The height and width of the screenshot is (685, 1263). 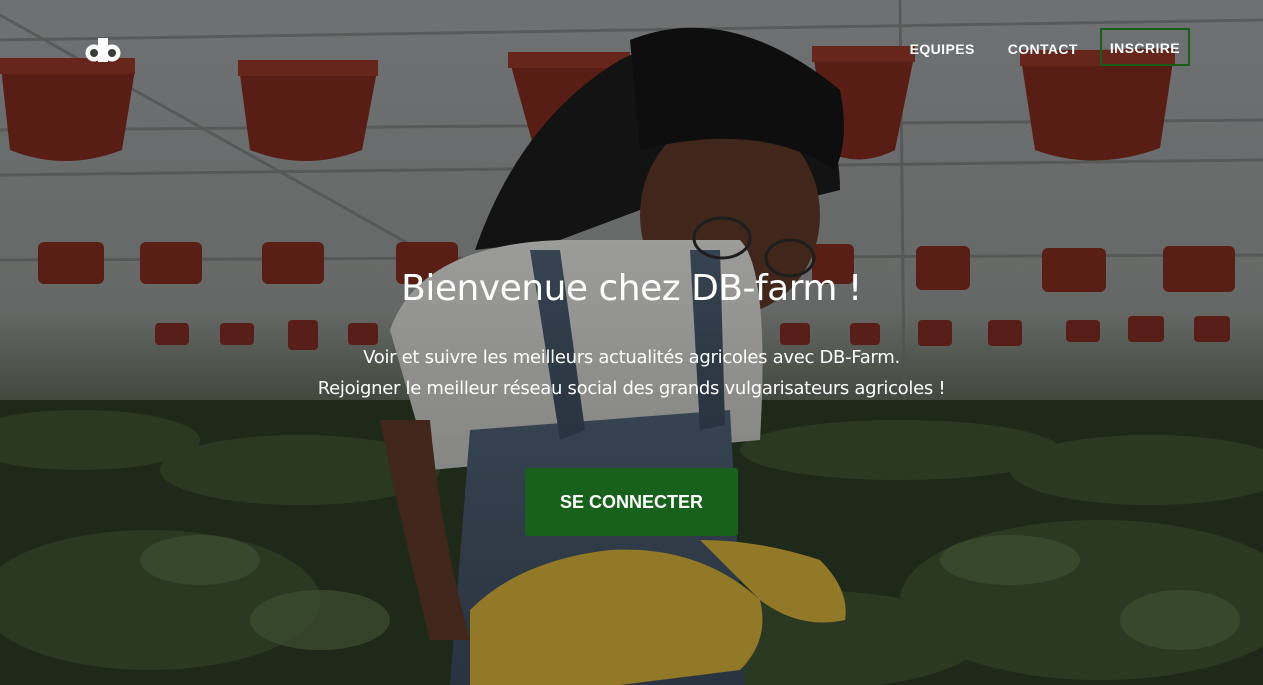 I want to click on db-logo-icon, so click(x=103, y=50).